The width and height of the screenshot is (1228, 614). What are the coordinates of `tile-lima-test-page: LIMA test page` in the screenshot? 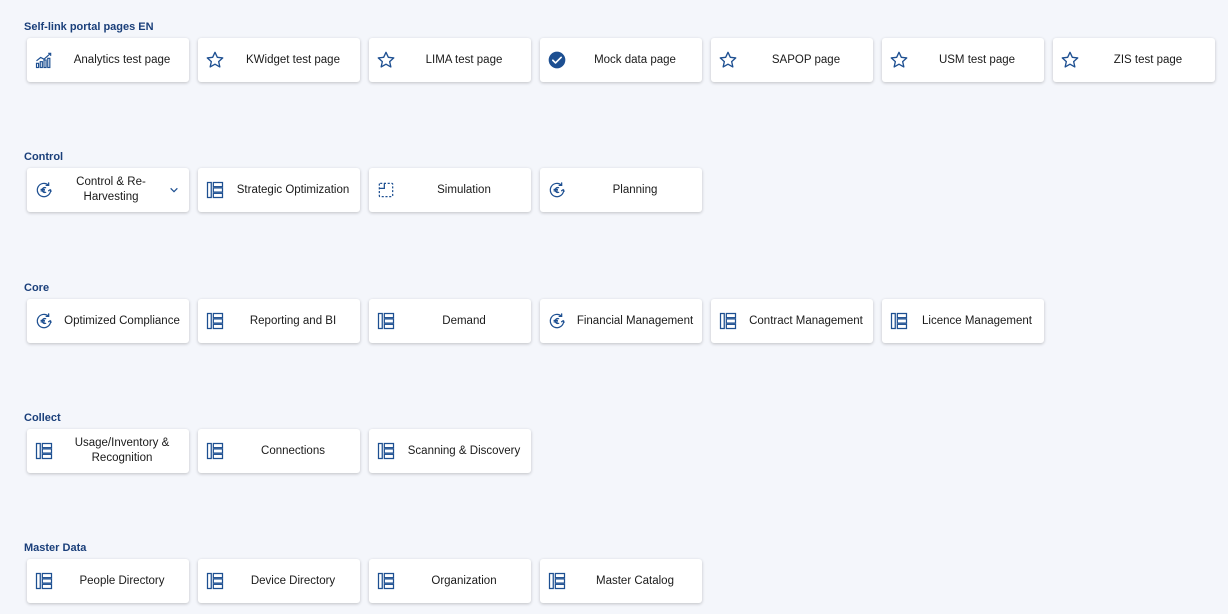 It's located at (450, 60).